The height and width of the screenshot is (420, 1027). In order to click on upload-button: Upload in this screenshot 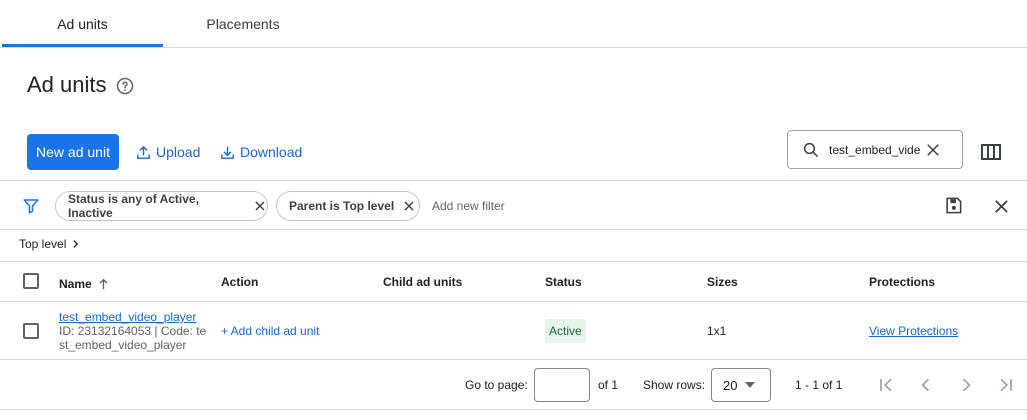, I will do `click(167, 152)`.